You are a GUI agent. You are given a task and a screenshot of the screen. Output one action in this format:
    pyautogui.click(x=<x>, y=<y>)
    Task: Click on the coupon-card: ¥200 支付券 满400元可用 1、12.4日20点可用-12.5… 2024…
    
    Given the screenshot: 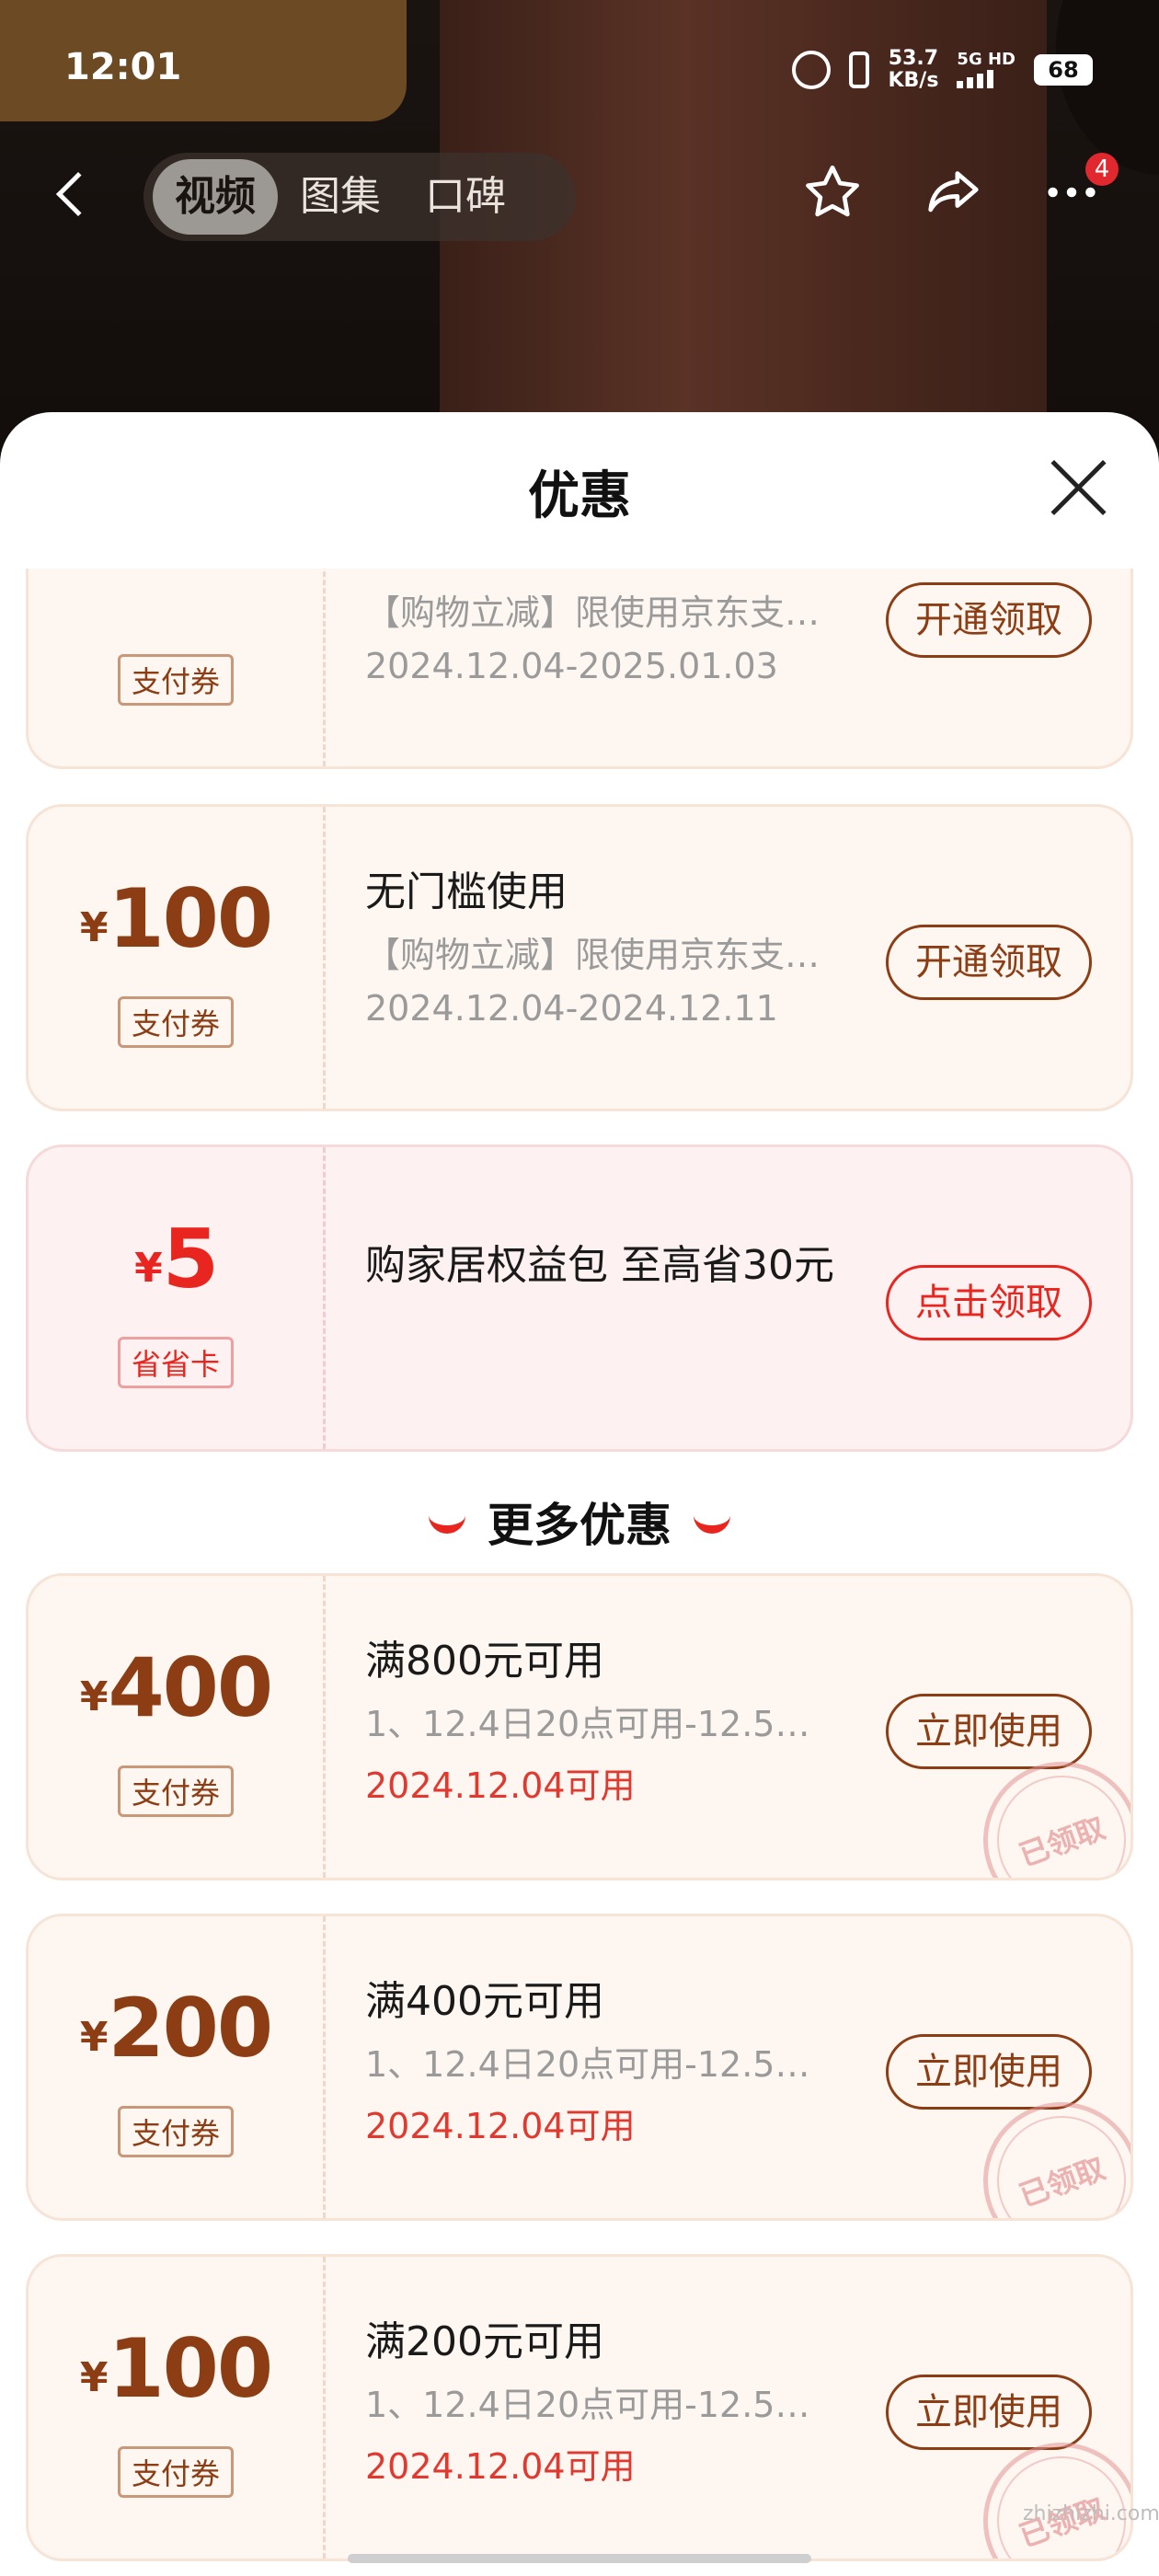 What is the action you would take?
    pyautogui.click(x=579, y=2067)
    